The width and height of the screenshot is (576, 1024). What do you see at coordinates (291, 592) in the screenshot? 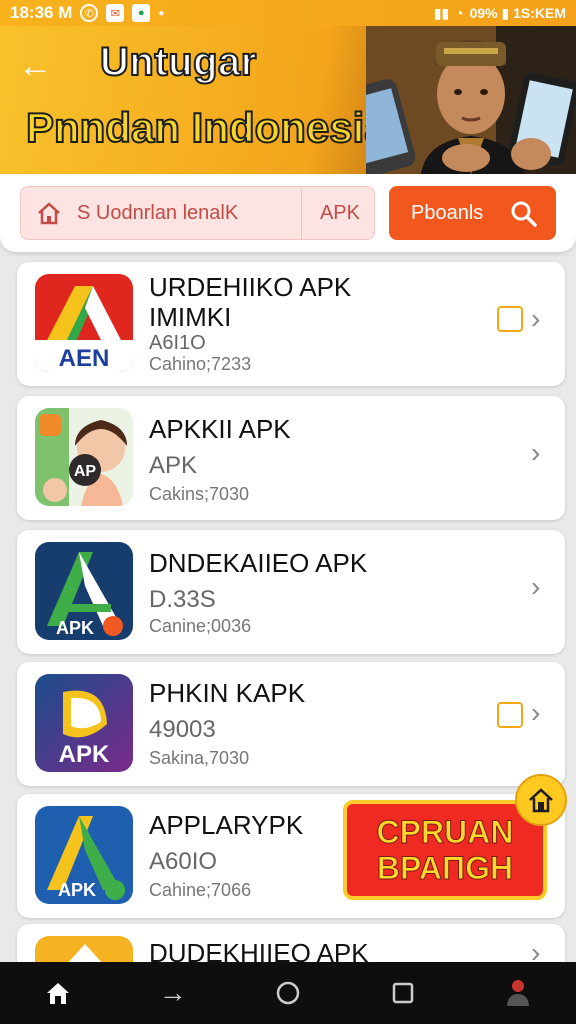
I see `list-item: APK DNDEKAIIEO APK D.33S Canine;0036 ›` at bounding box center [291, 592].